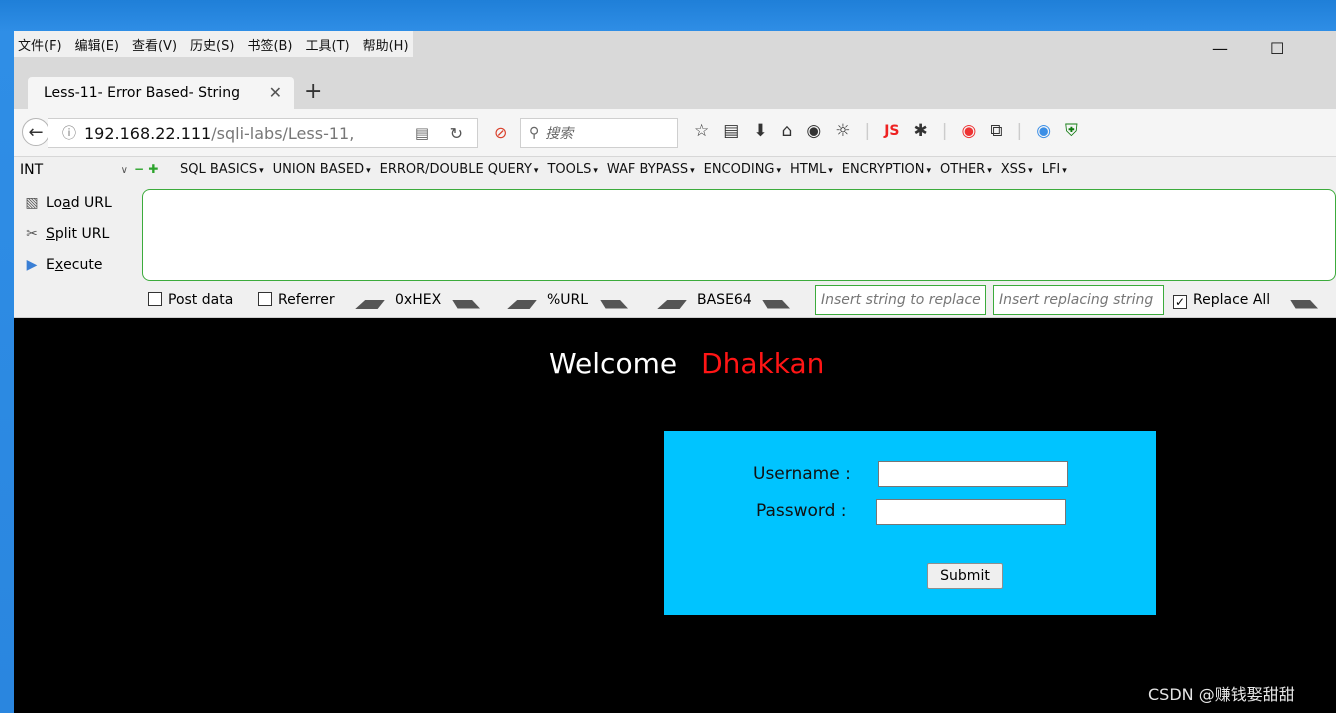 This screenshot has height=713, width=1336. What do you see at coordinates (801, 511) in the screenshot?
I see `password-label: Password :` at bounding box center [801, 511].